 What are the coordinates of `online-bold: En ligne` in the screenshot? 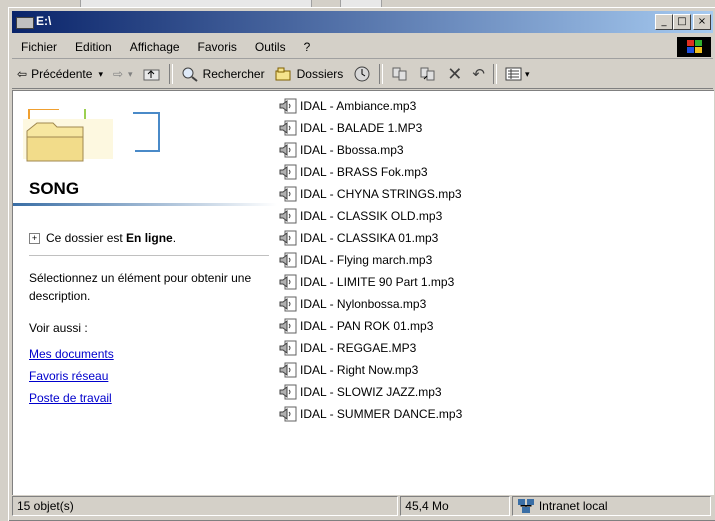 It's located at (149, 238).